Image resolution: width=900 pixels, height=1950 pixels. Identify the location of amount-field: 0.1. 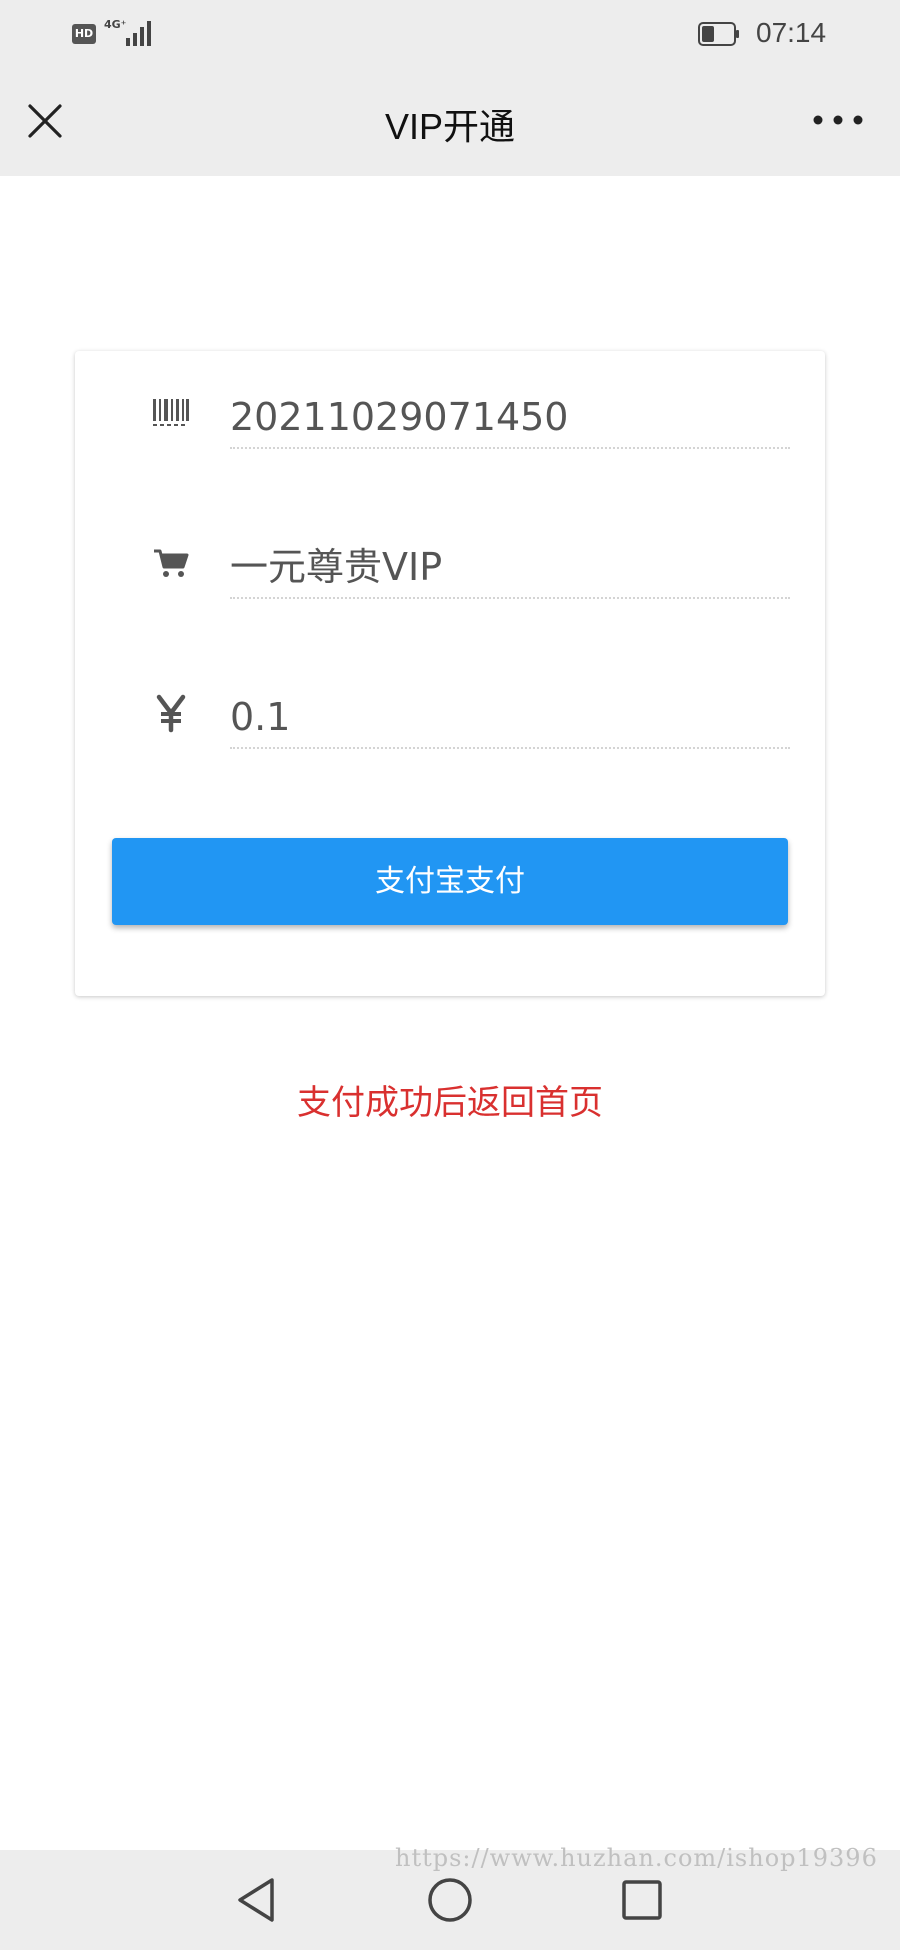
(510, 718).